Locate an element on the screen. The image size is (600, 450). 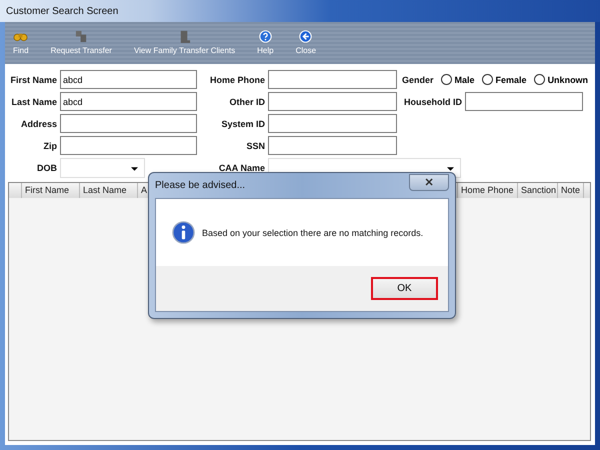
dialog-message: Based on your selection there are no matching records. is located at coordinates (313, 233).